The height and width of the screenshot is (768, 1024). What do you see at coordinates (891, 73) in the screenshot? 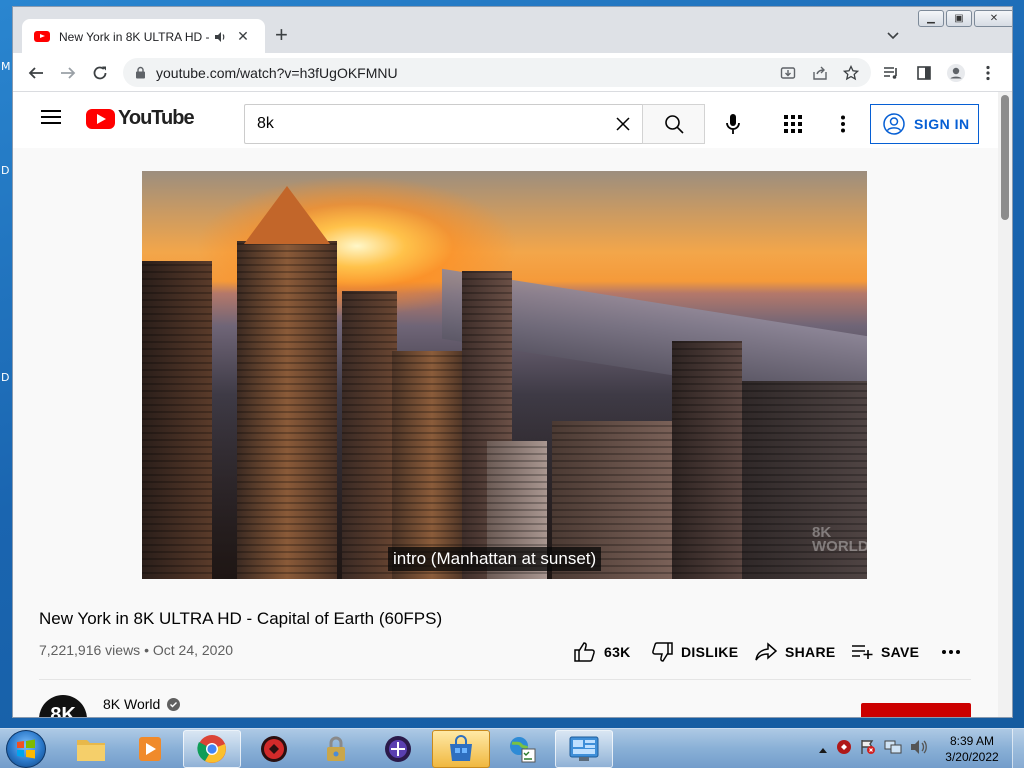
I see `media-controls-icon` at bounding box center [891, 73].